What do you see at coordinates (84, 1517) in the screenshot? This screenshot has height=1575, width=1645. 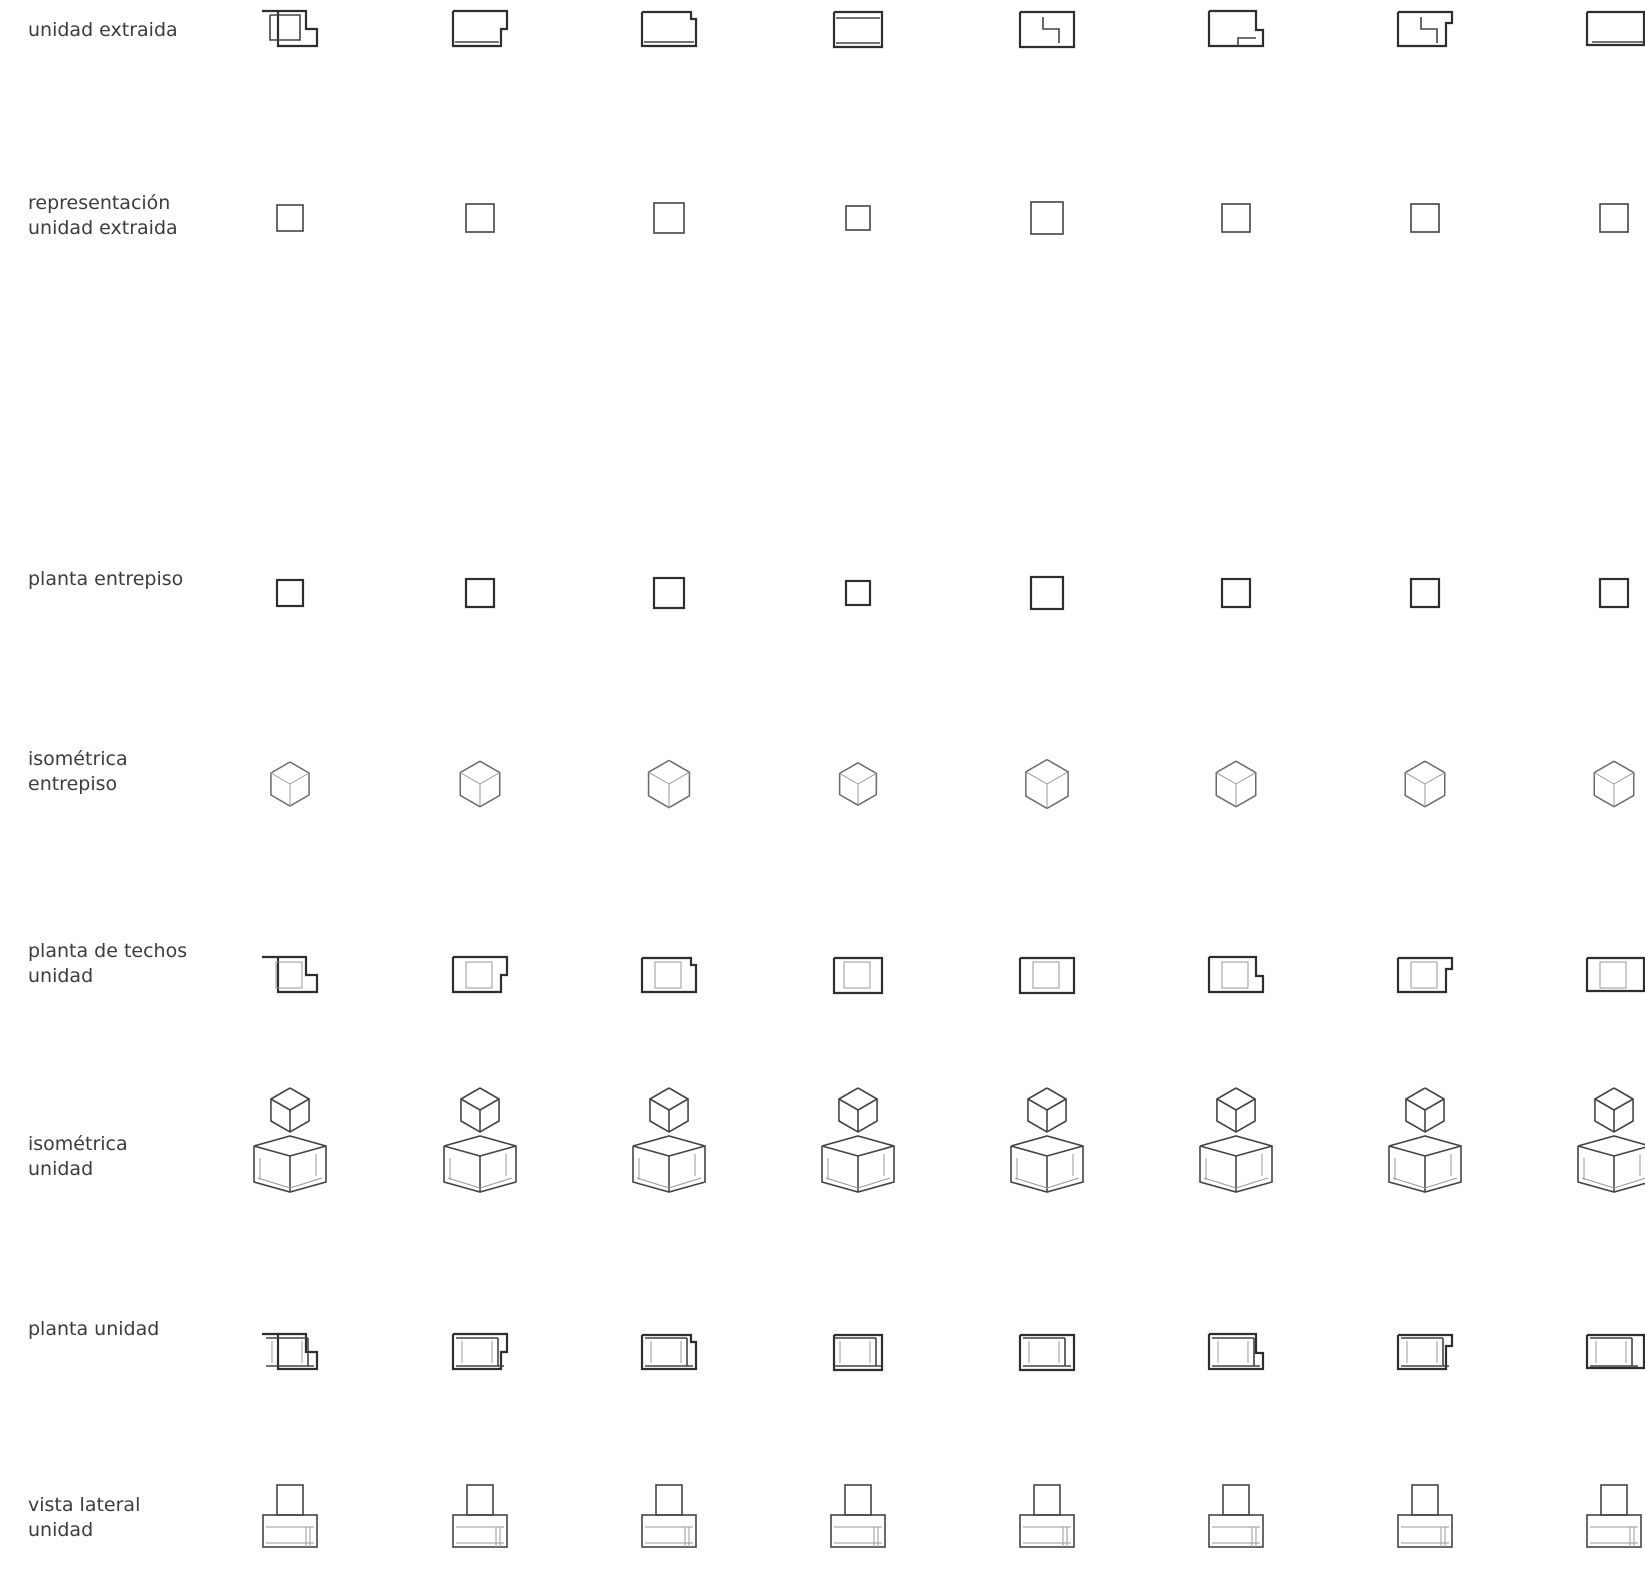 I see `row-label-vista-lateral-unidad: vista lateral unidad` at bounding box center [84, 1517].